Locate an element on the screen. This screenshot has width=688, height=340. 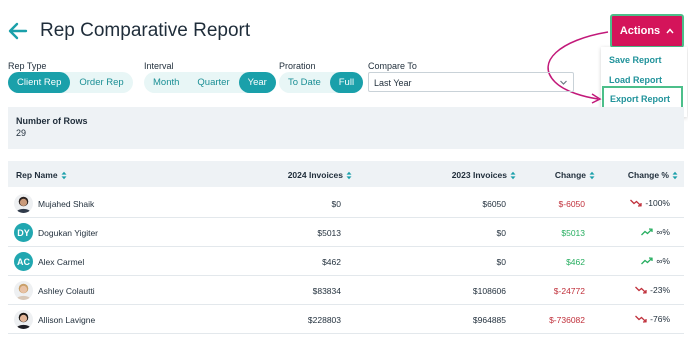
proration-label: Proration is located at coordinates (297, 66).